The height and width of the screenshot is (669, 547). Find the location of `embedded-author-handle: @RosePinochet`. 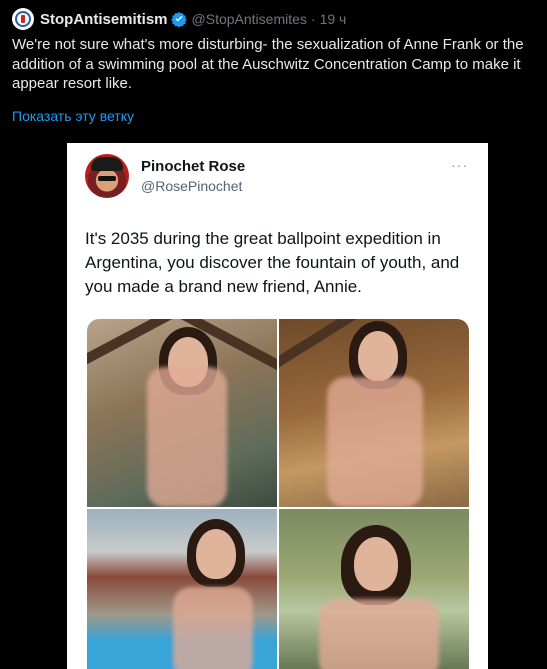

embedded-author-handle: @RosePinochet is located at coordinates (192, 186).